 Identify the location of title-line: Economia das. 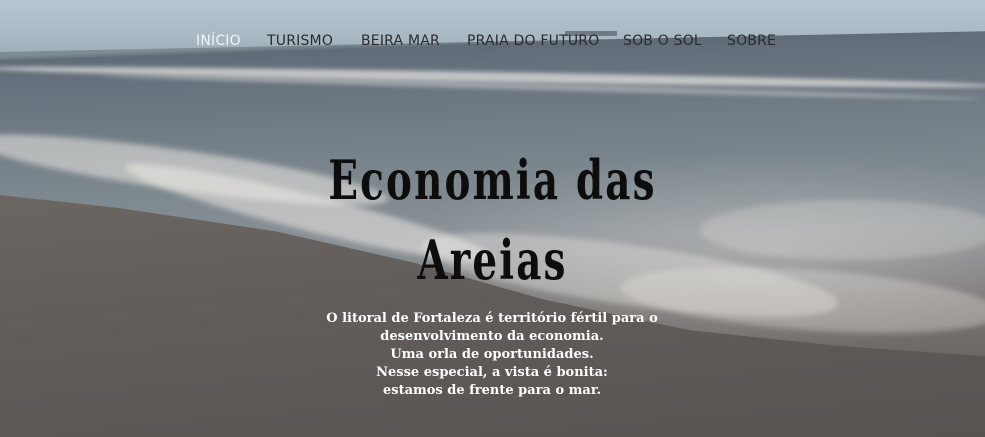
(492, 180).